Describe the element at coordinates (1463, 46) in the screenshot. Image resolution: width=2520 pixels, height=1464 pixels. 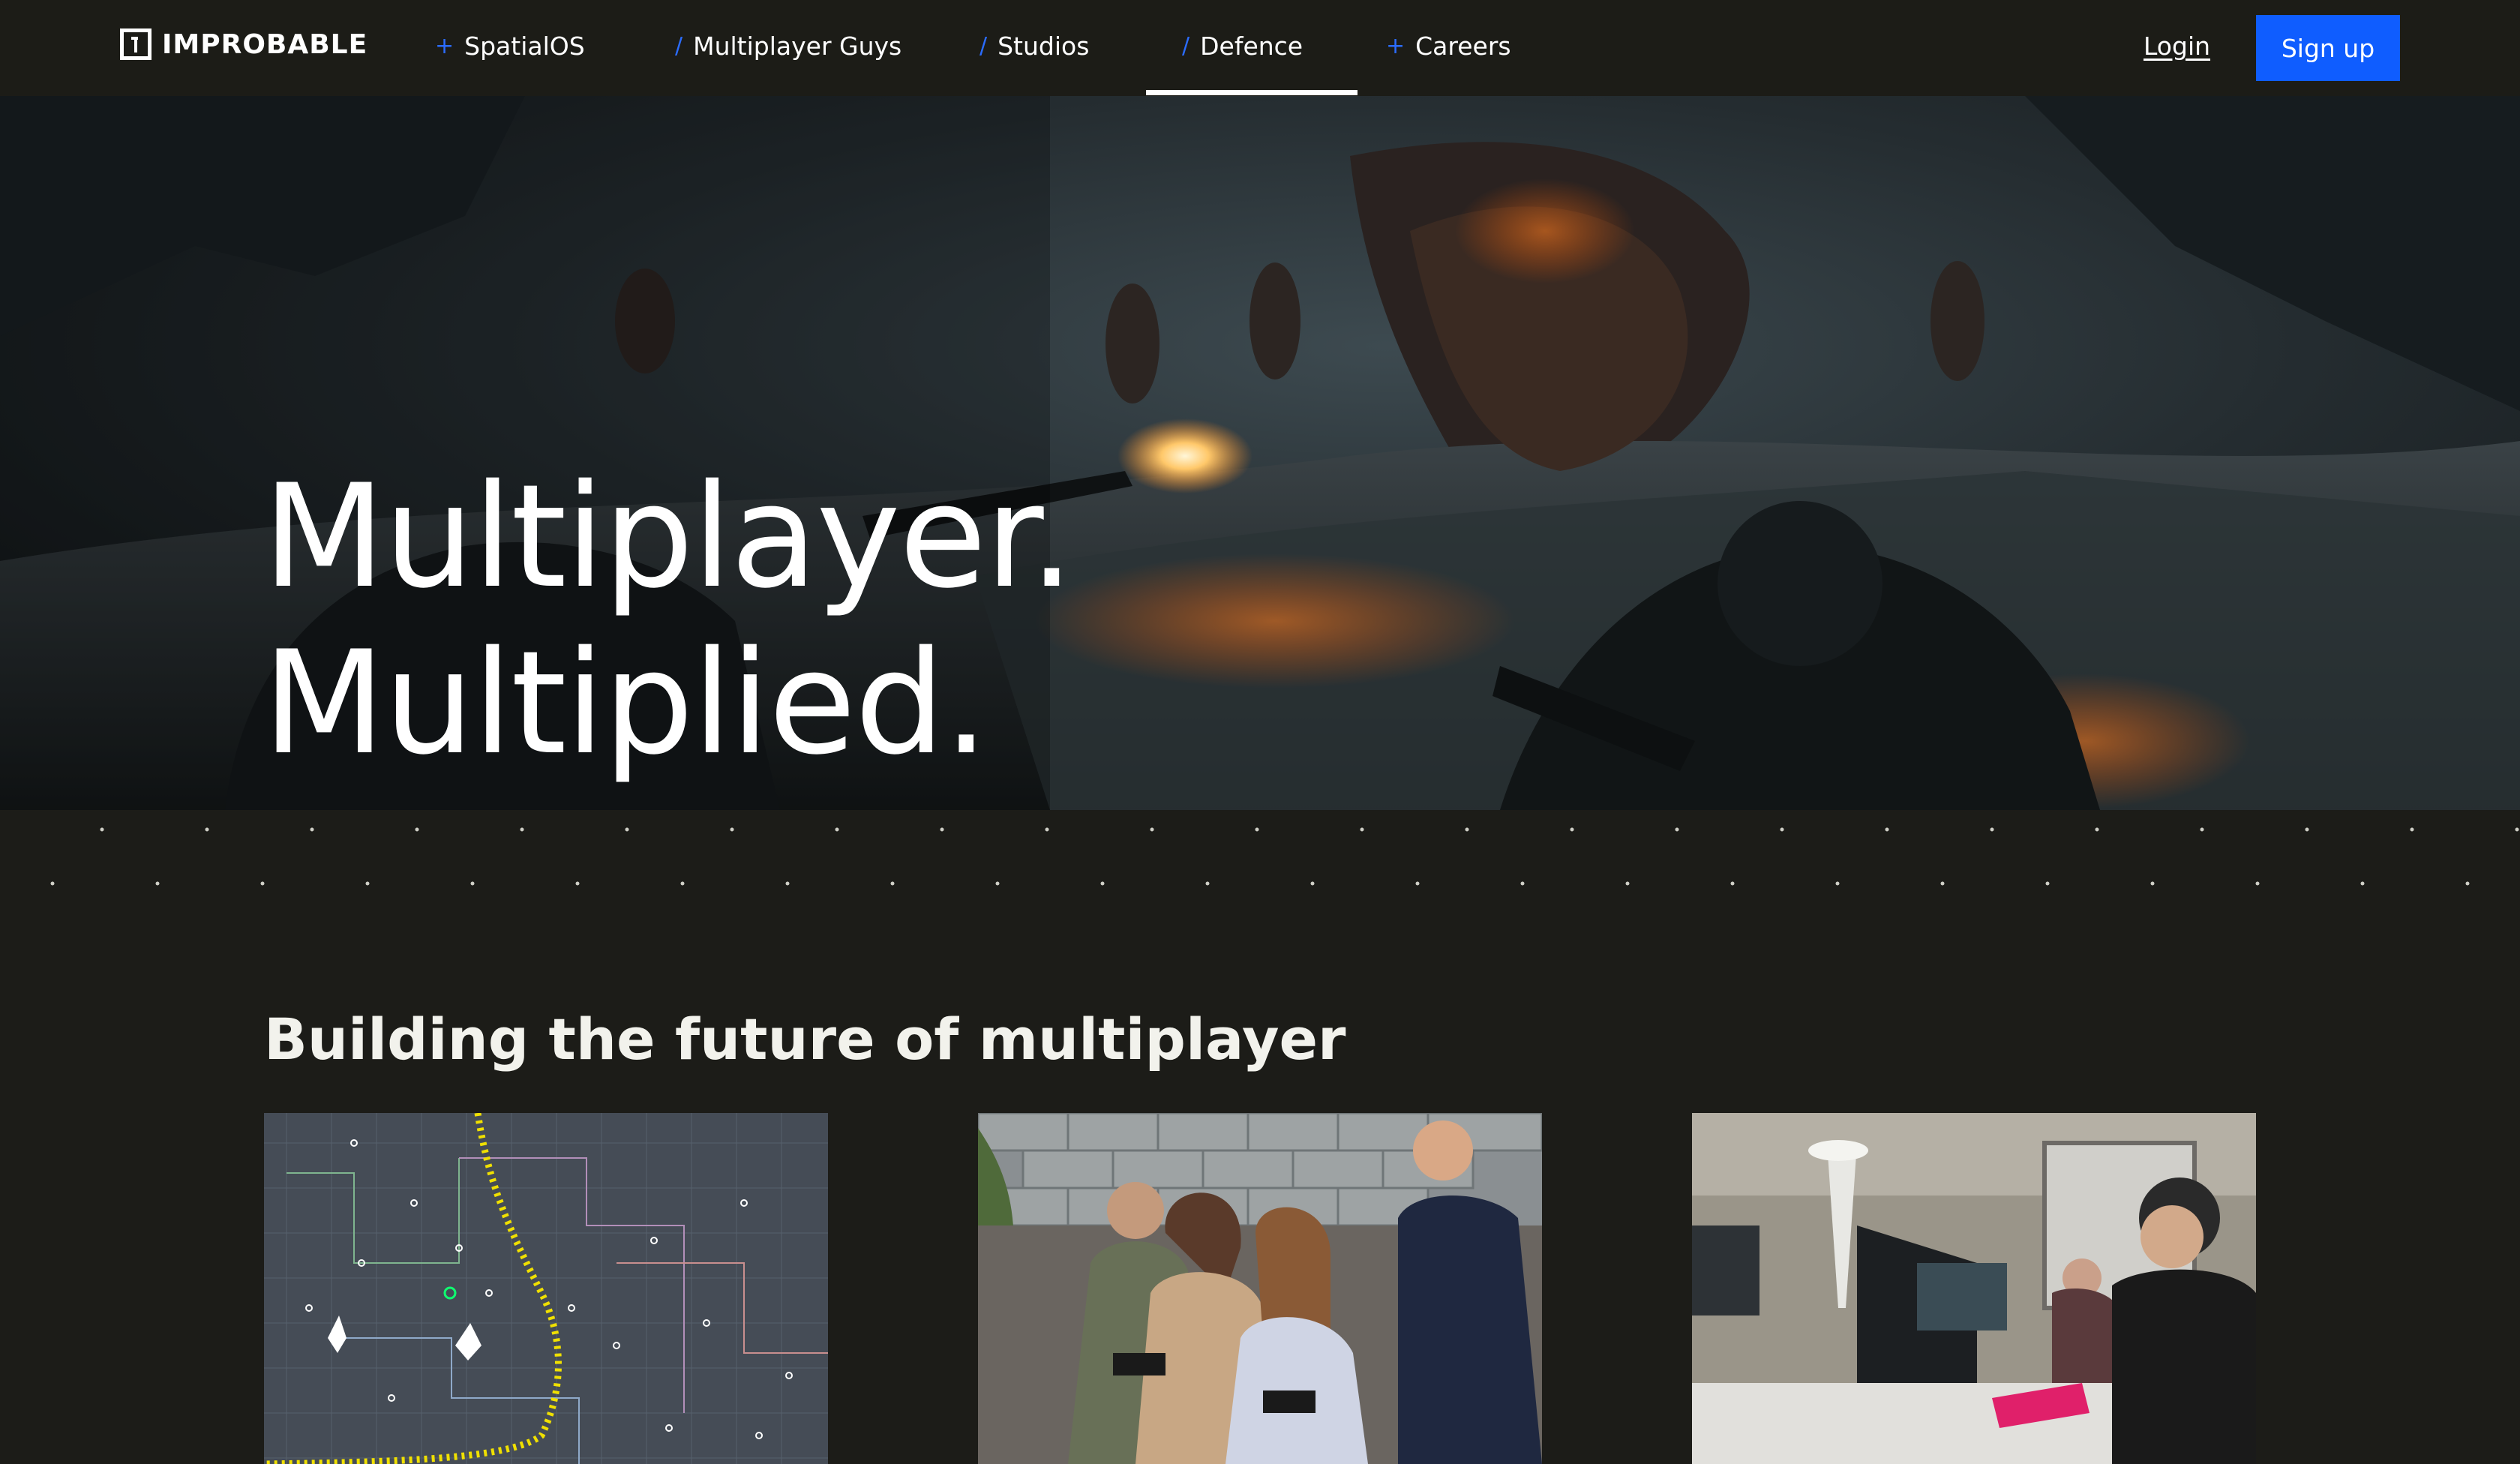
I see `nav-label: Careers` at that location.